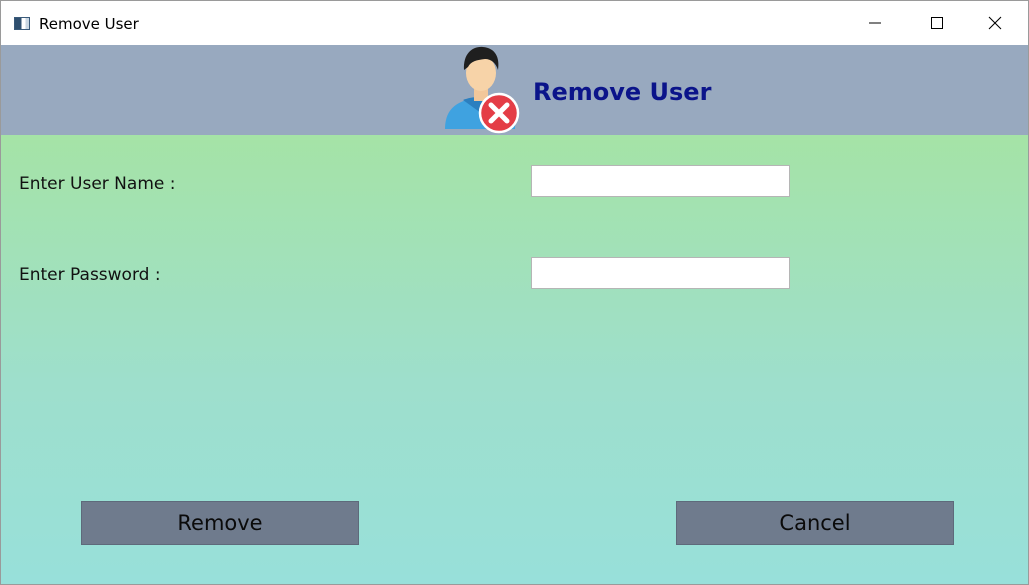 The image size is (1029, 585). I want to click on cancel-button: Cancel, so click(815, 523).